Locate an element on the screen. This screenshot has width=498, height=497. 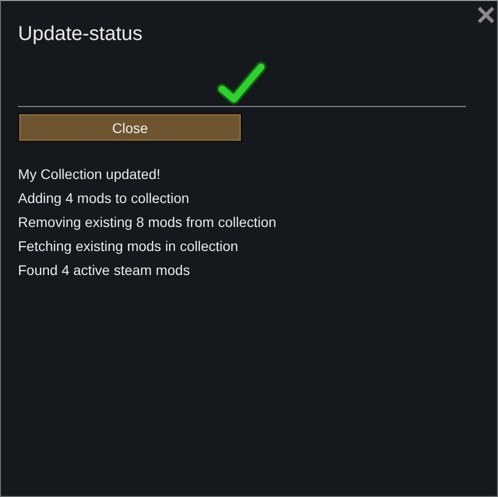
log-line: My Collection updated! is located at coordinates (90, 174).